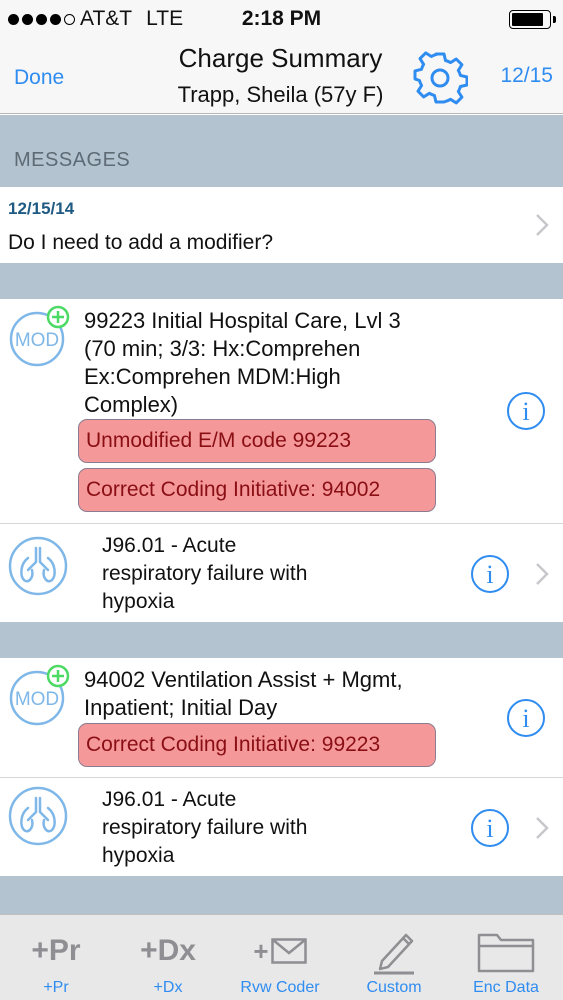 The image size is (563, 1000). I want to click on tab-encounter-data: Enc Data, so click(506, 957).